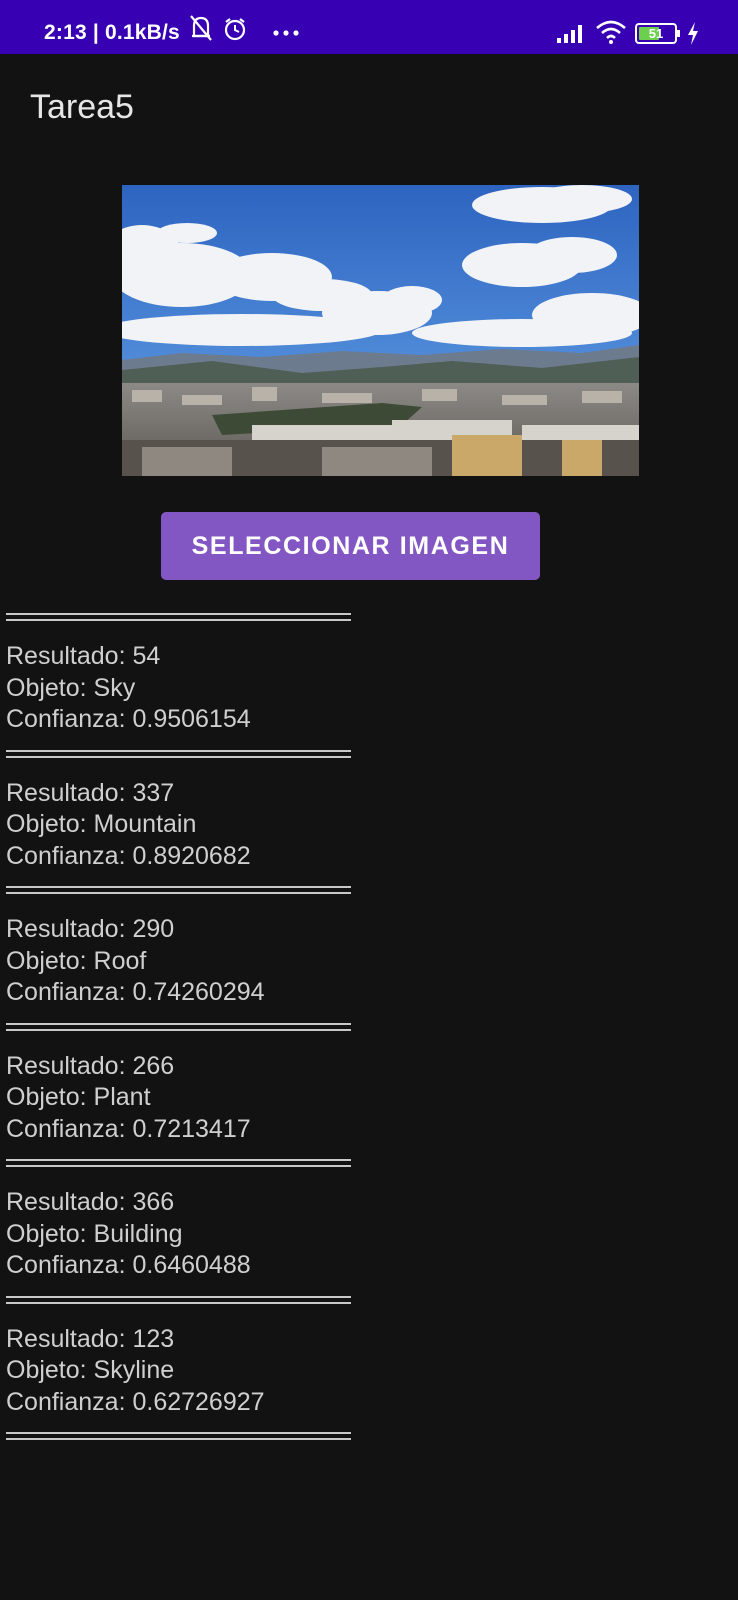  What do you see at coordinates (571, 27) in the screenshot?
I see `signal-icon` at bounding box center [571, 27].